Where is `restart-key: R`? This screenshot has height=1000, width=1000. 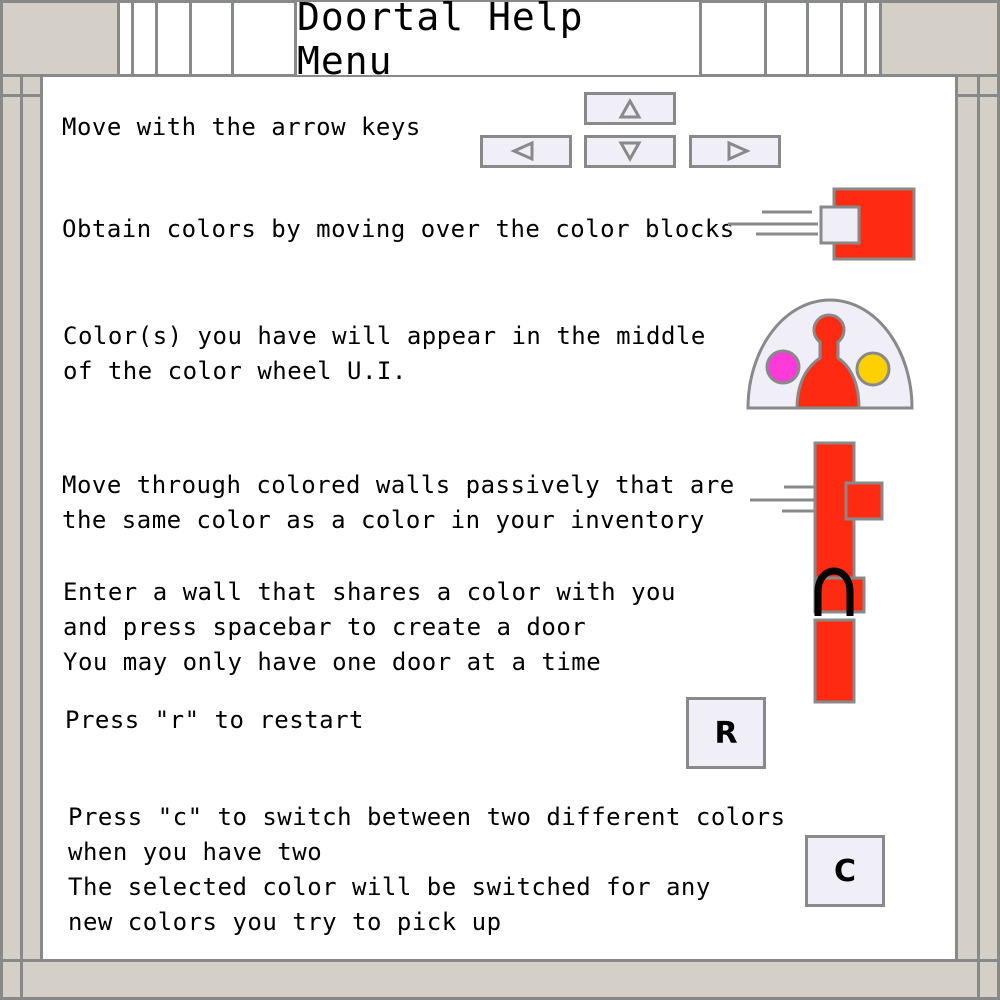
restart-key: R is located at coordinates (726, 733).